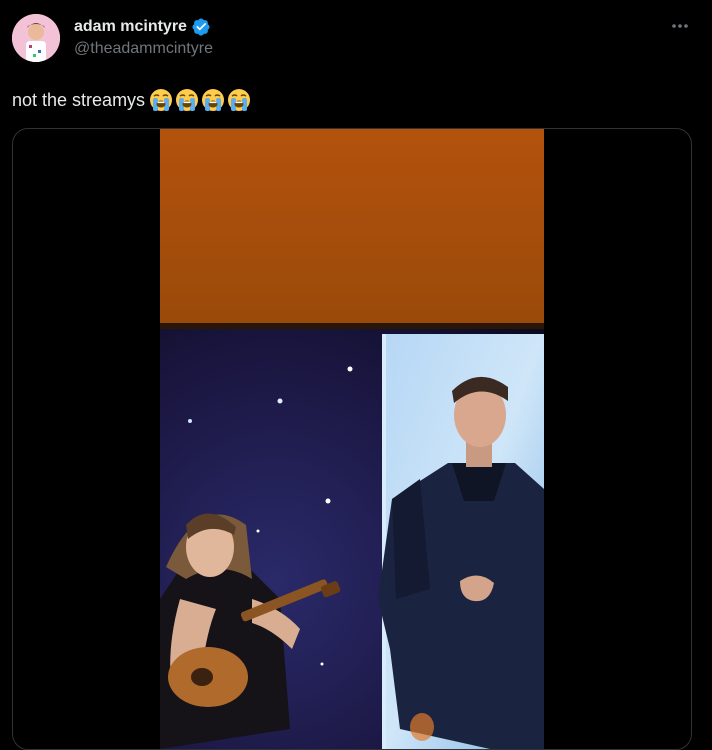 The image size is (712, 750). I want to click on display-name: adam mcintyre, so click(130, 27).